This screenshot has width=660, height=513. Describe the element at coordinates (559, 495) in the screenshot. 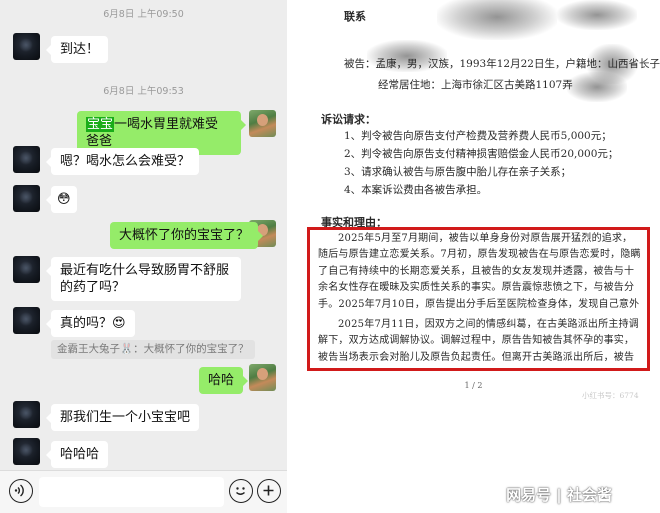

I see `source-watermark: 网易号 | 社会酱` at that location.